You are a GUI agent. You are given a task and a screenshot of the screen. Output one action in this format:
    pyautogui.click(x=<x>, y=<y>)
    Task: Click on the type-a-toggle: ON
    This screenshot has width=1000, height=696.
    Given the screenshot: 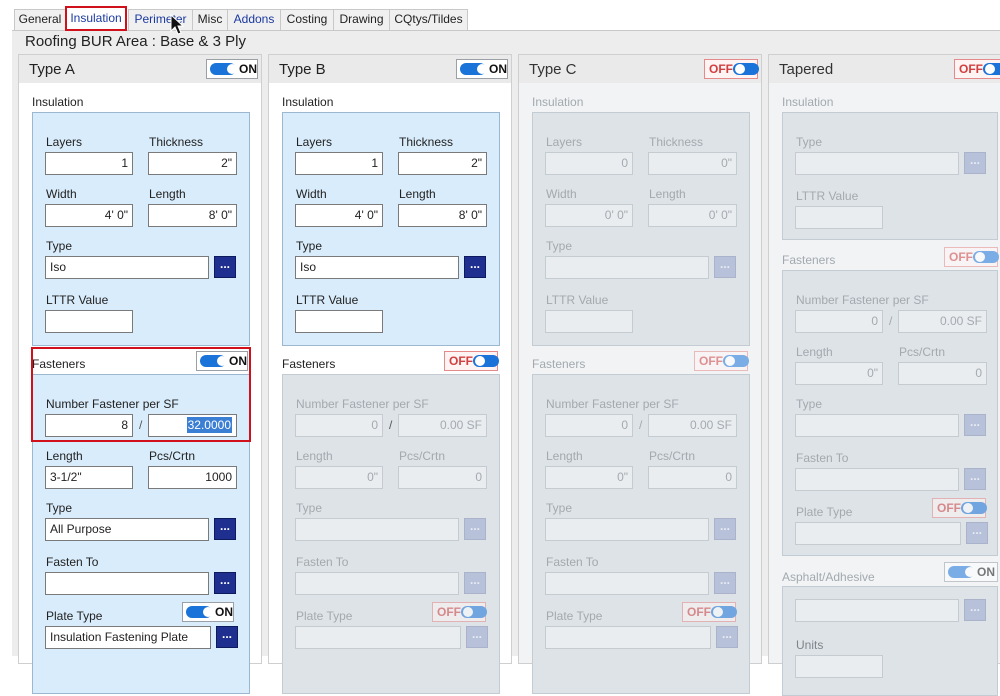 What is the action you would take?
    pyautogui.click(x=232, y=69)
    